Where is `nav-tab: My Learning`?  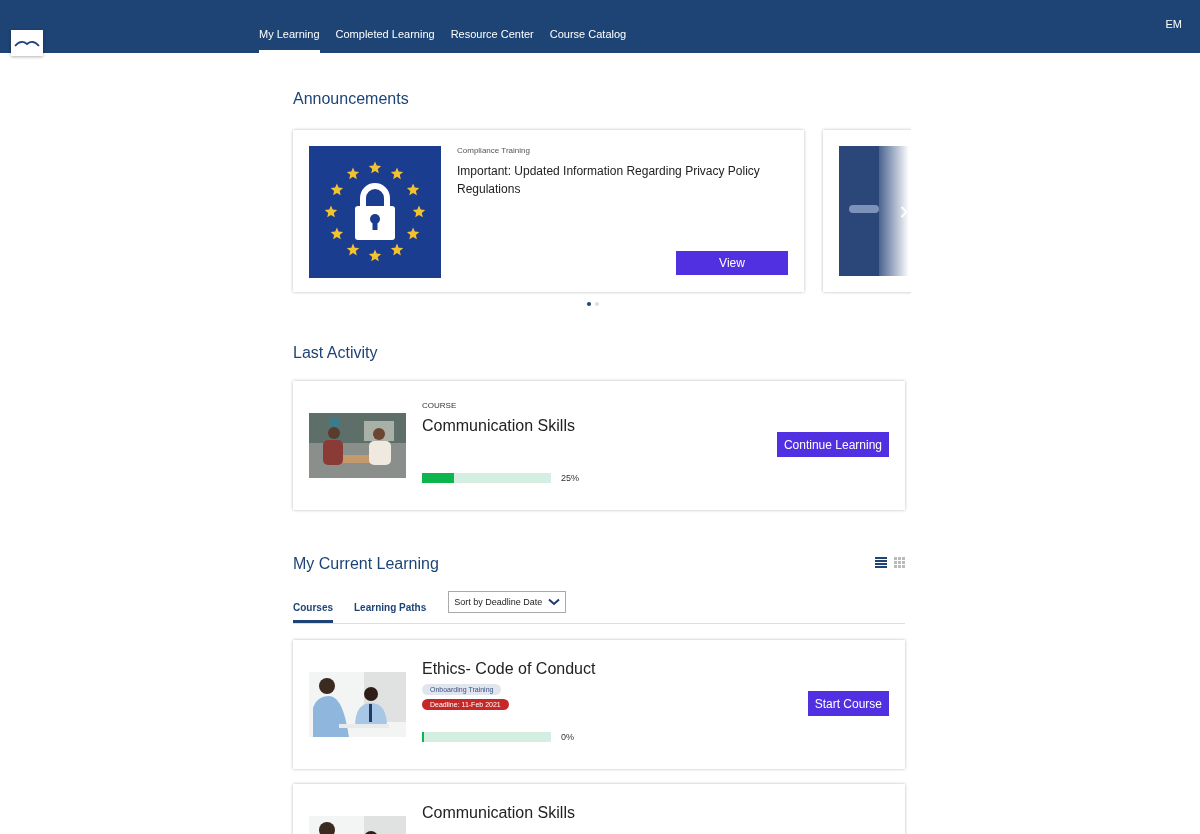 nav-tab: My Learning is located at coordinates (289, 40).